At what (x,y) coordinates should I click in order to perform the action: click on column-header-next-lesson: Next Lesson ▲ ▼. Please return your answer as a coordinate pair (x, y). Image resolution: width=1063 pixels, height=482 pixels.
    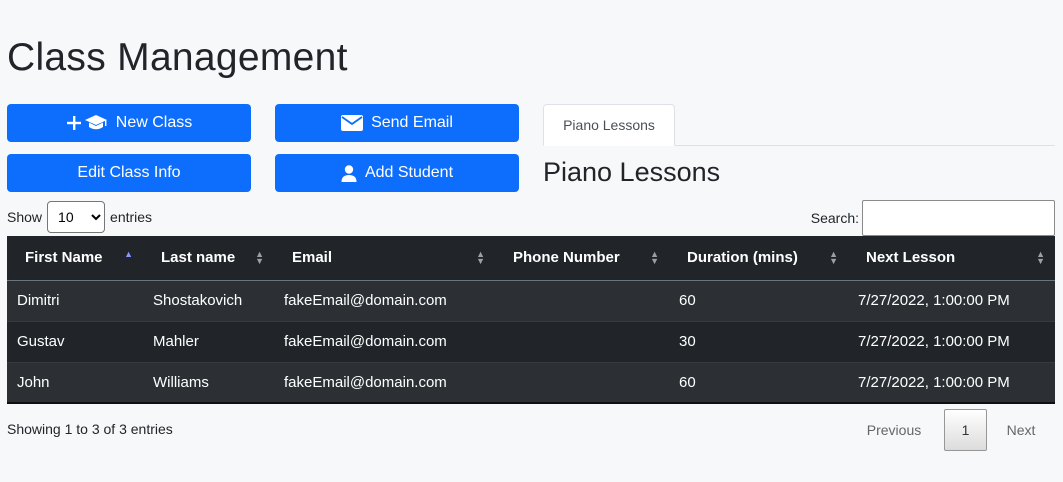
    Looking at the image, I should click on (951, 258).